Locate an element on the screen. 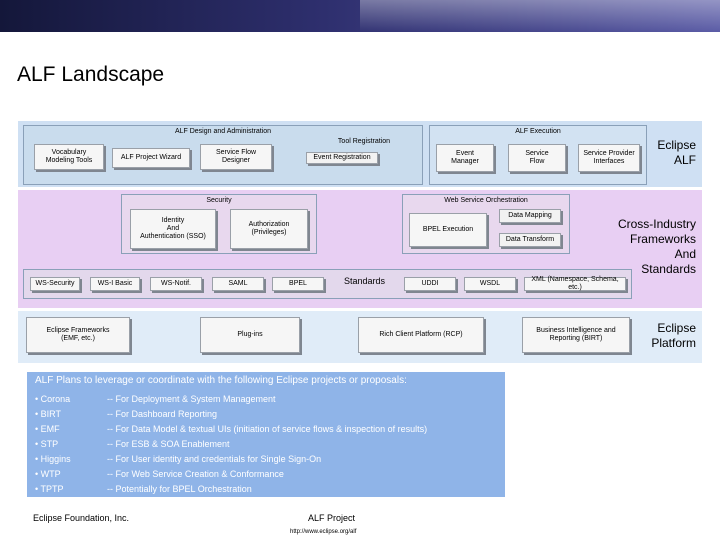  xml-box: XML (Namespace, Schema, etc.) is located at coordinates (575, 283).